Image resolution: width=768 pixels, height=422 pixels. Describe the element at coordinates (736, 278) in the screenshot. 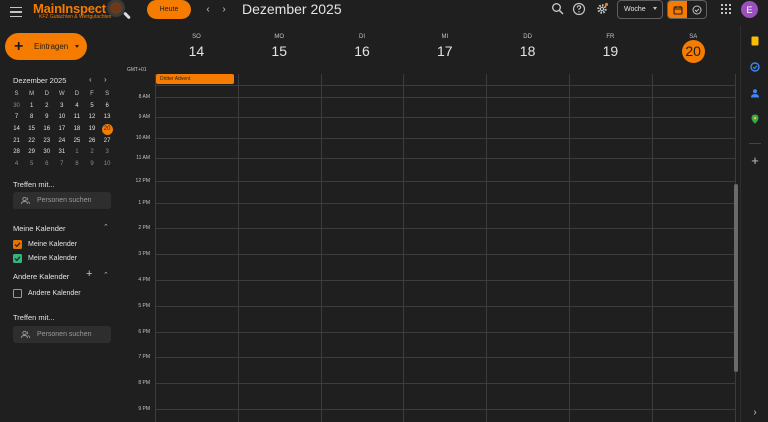

I see `vertical-scrollbar` at that location.